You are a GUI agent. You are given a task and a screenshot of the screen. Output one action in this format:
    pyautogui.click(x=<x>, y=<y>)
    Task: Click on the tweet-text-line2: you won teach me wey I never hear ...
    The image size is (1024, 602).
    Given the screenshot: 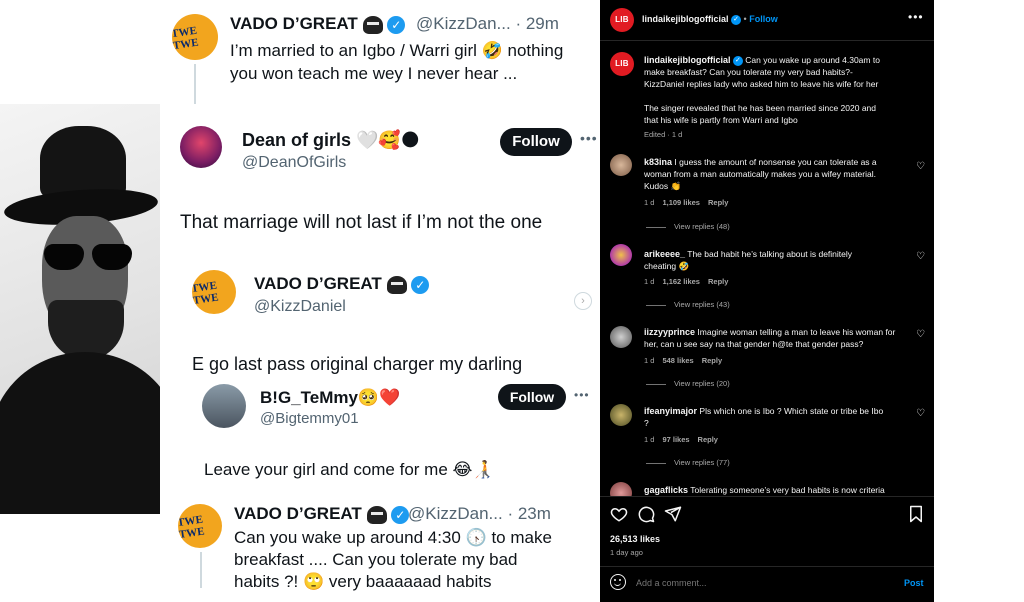 What is the action you would take?
    pyautogui.click(x=374, y=73)
    